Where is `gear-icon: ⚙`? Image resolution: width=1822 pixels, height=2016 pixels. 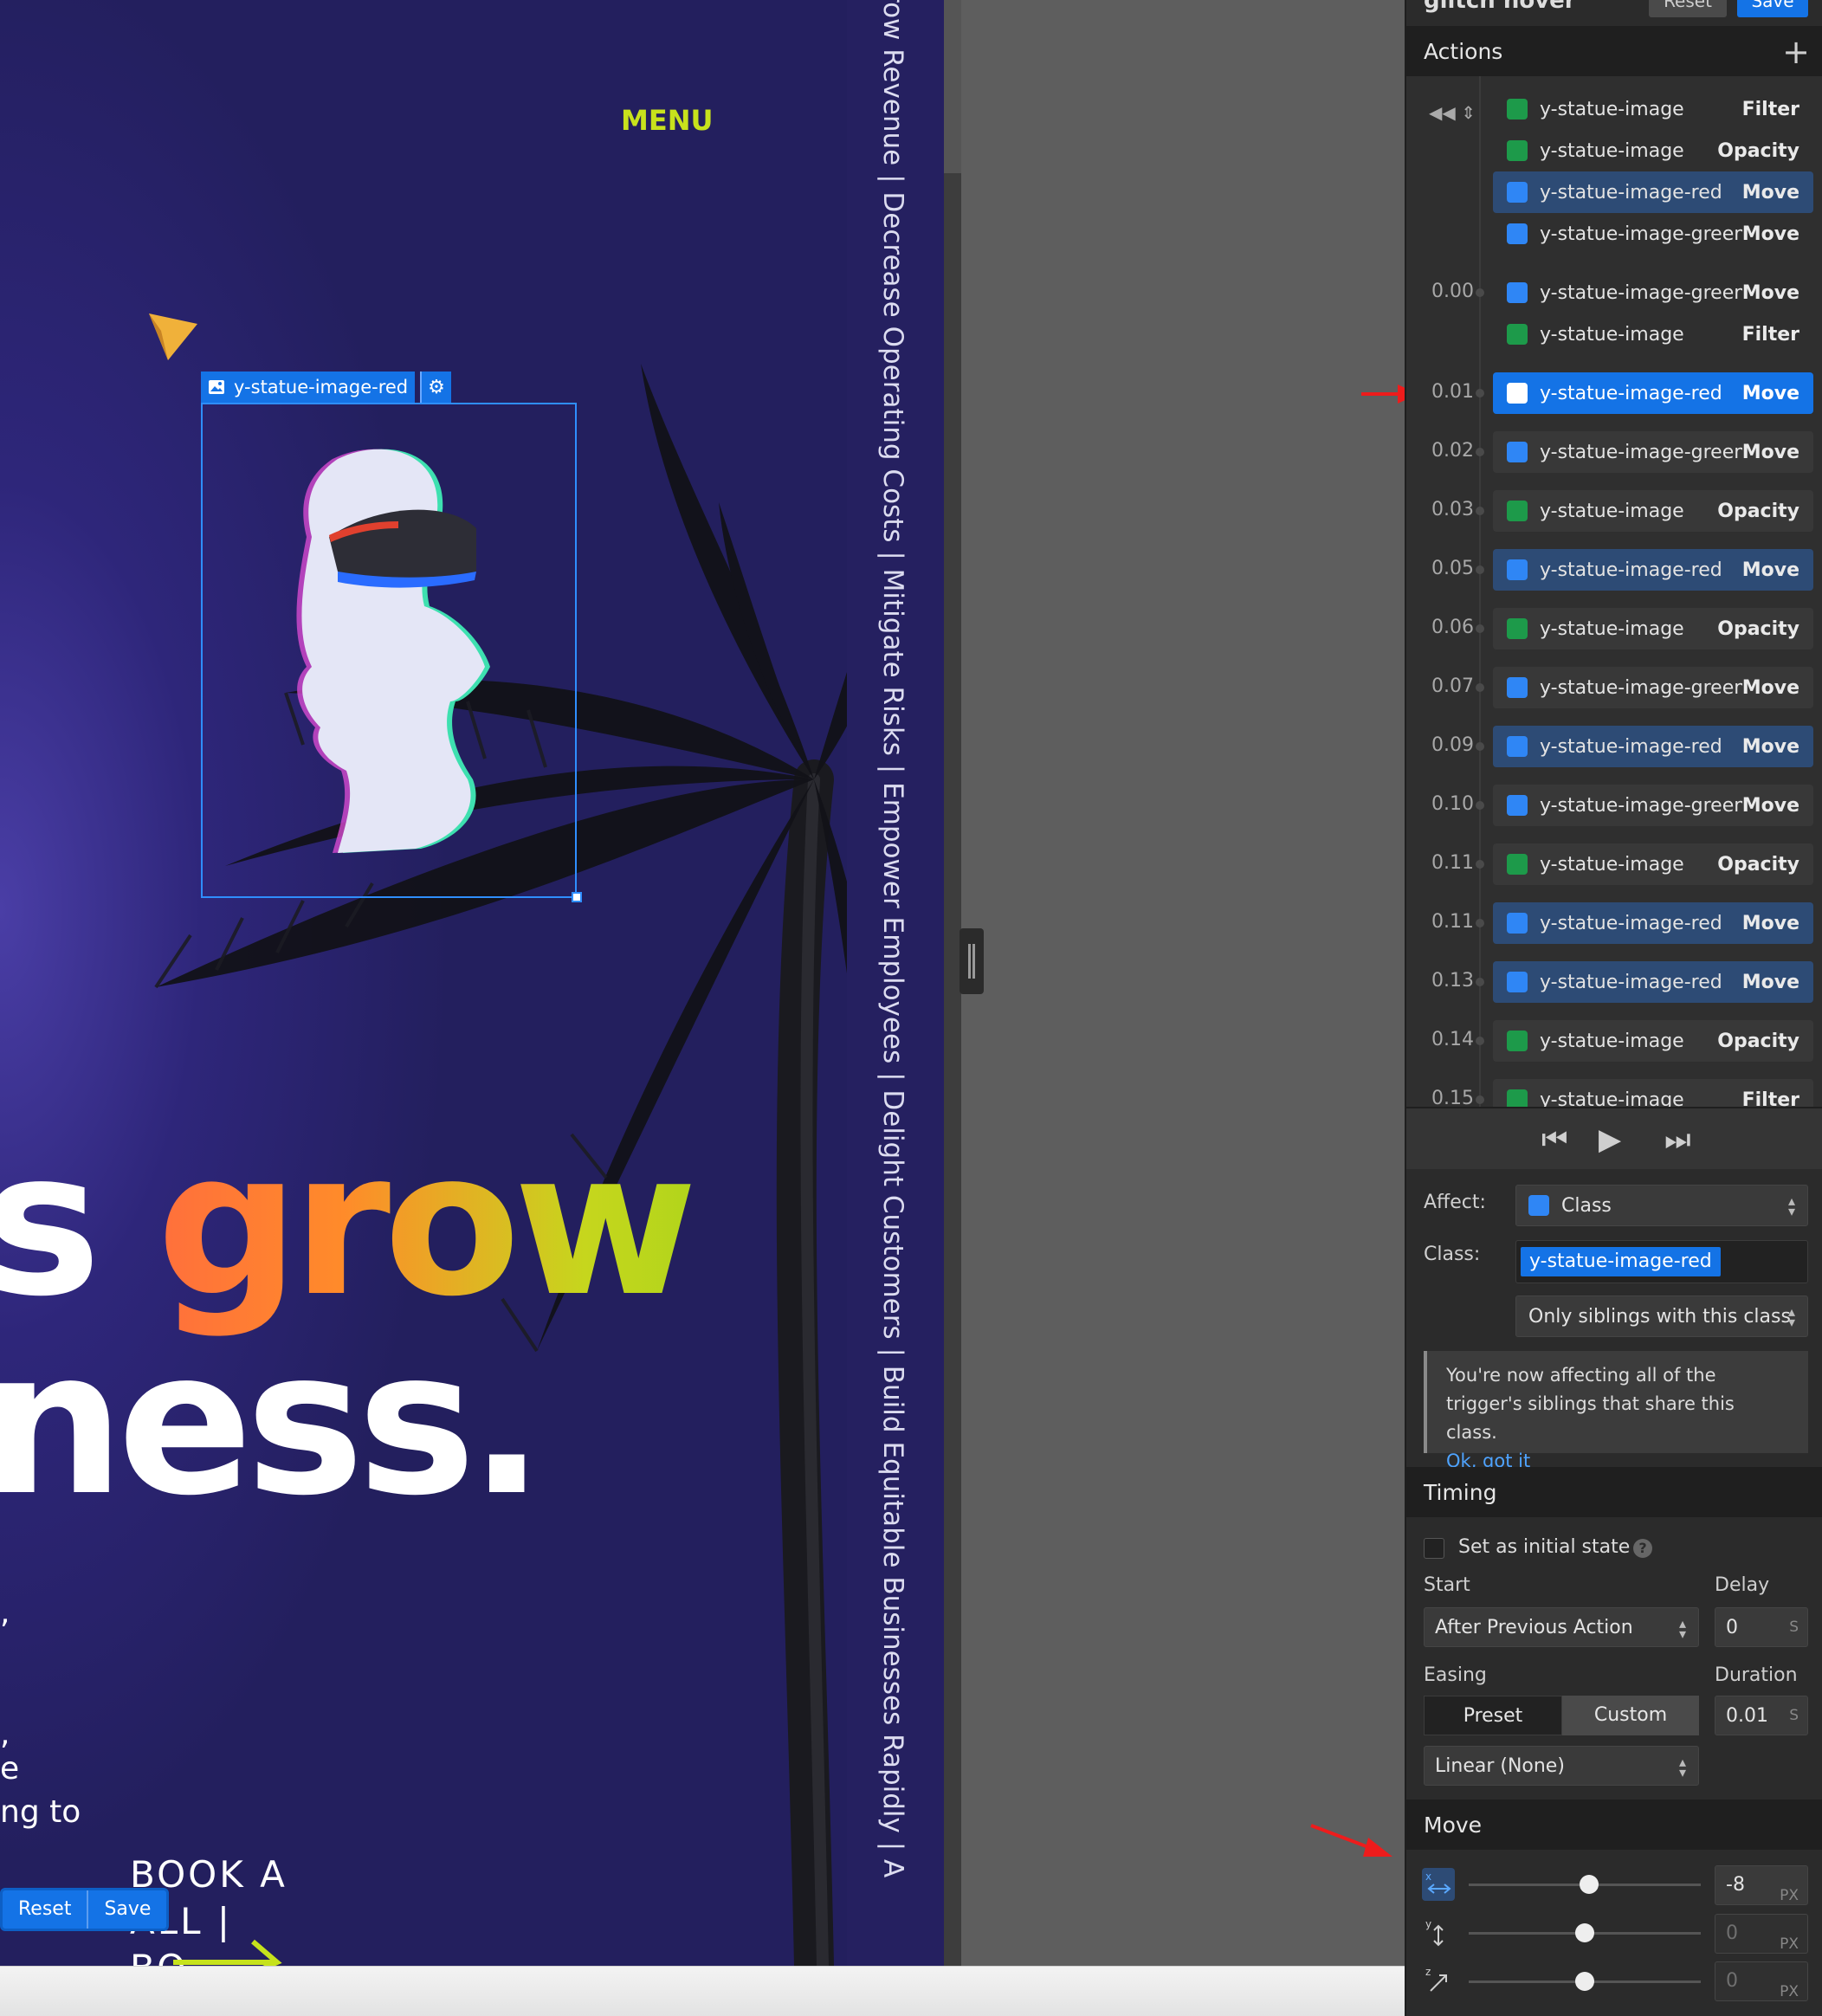
gear-icon: ⚙ is located at coordinates (436, 387).